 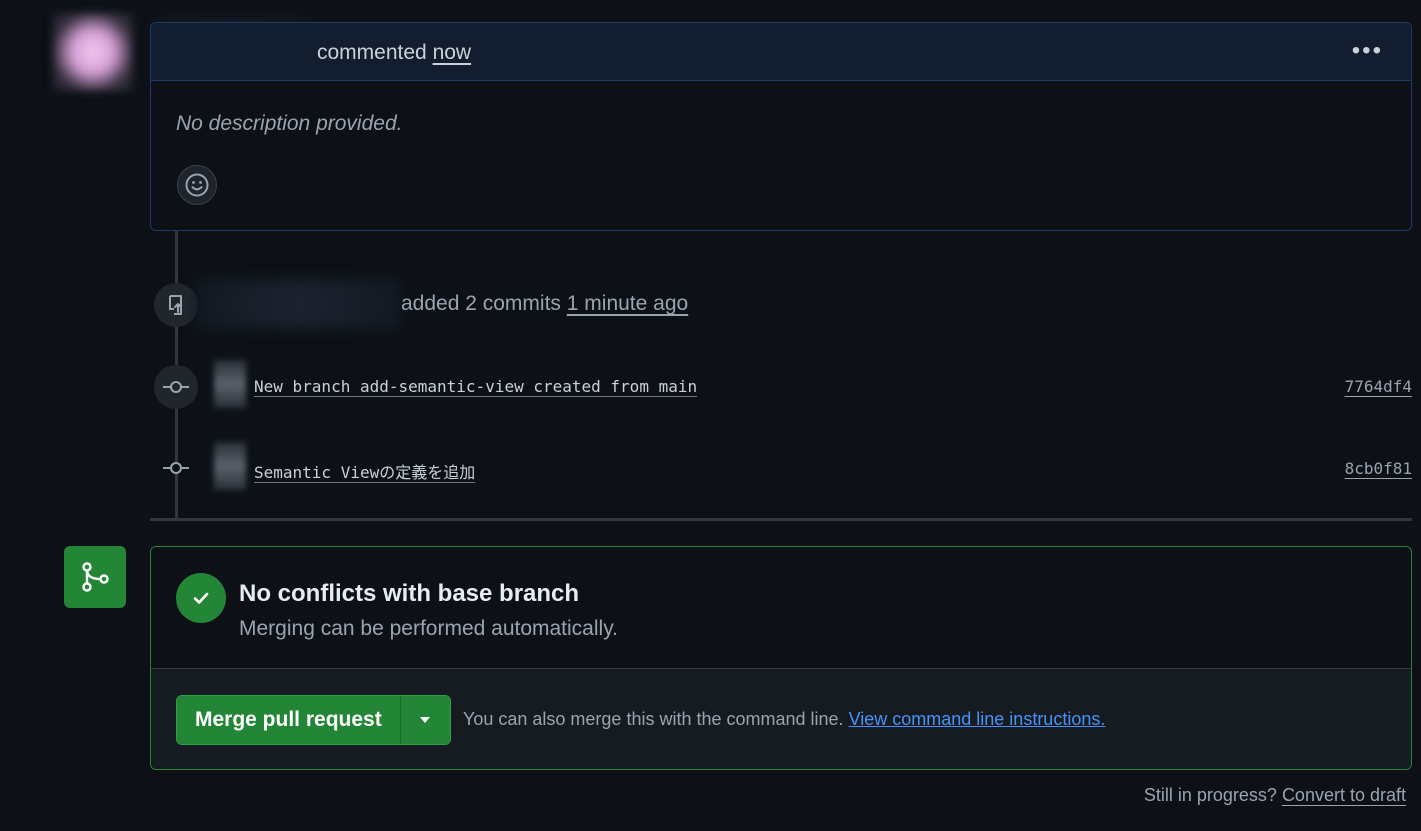 I want to click on comment-meta: commented now, so click(x=394, y=53).